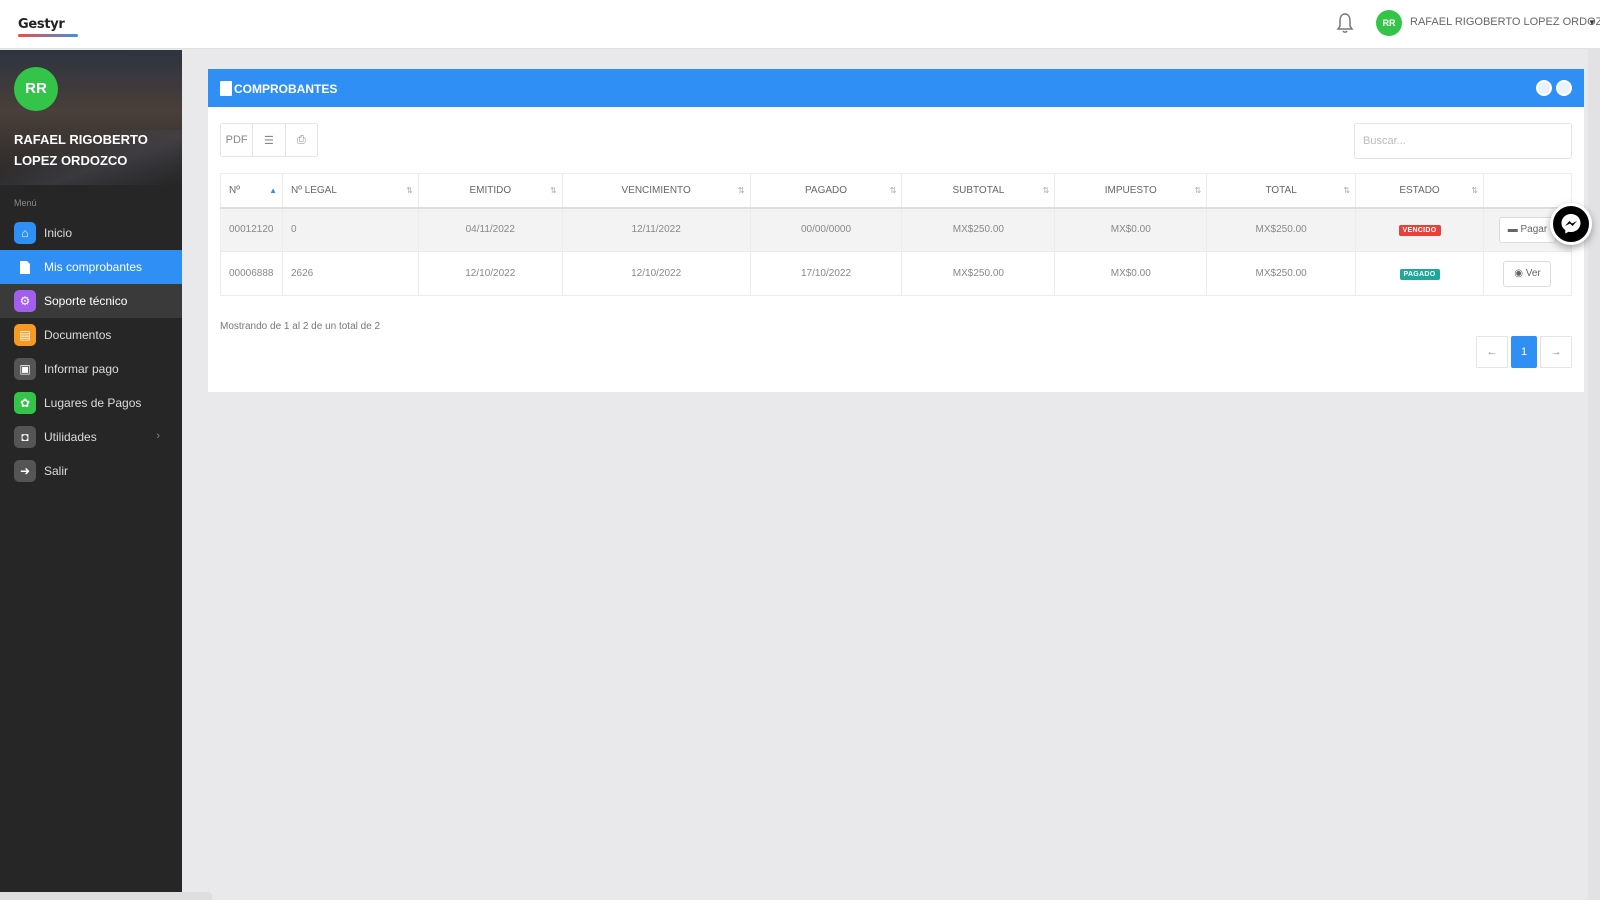  Describe the element at coordinates (91, 471) in the screenshot. I see `sidebar-item-salir: ➜ Salir` at that location.